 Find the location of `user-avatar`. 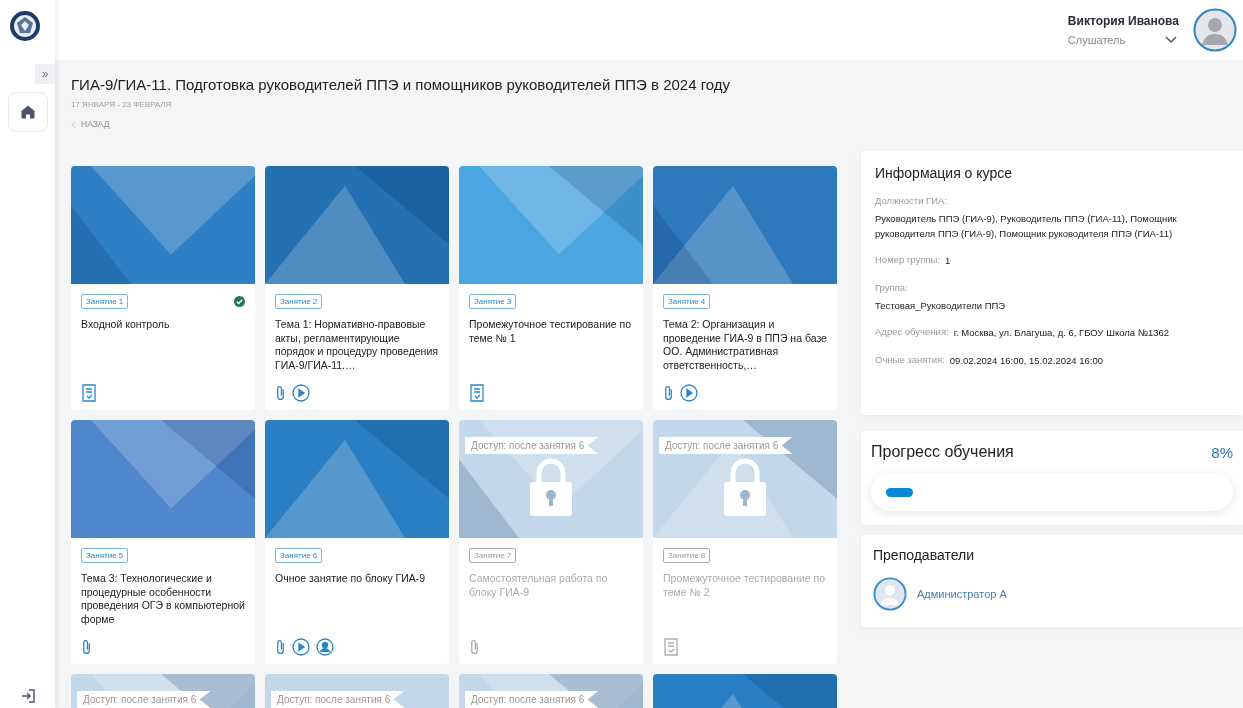

user-avatar is located at coordinates (1215, 30).